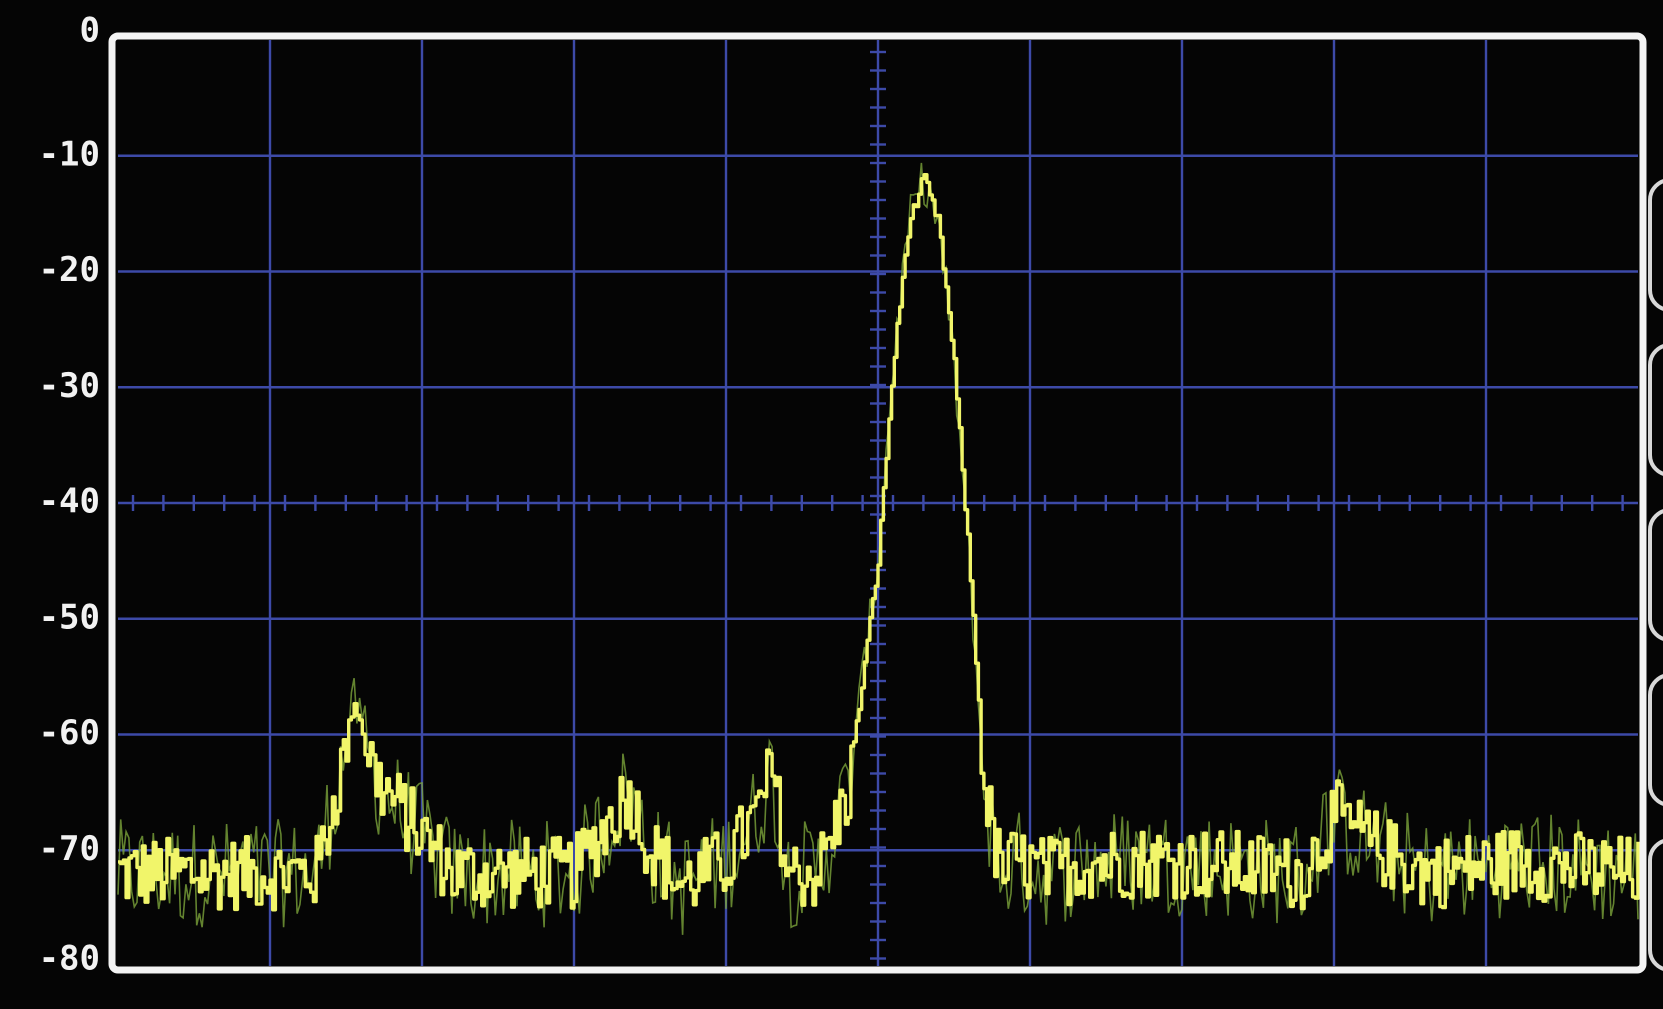  Describe the element at coordinates (69, 617) in the screenshot. I see `y-tick-label: -50` at that location.